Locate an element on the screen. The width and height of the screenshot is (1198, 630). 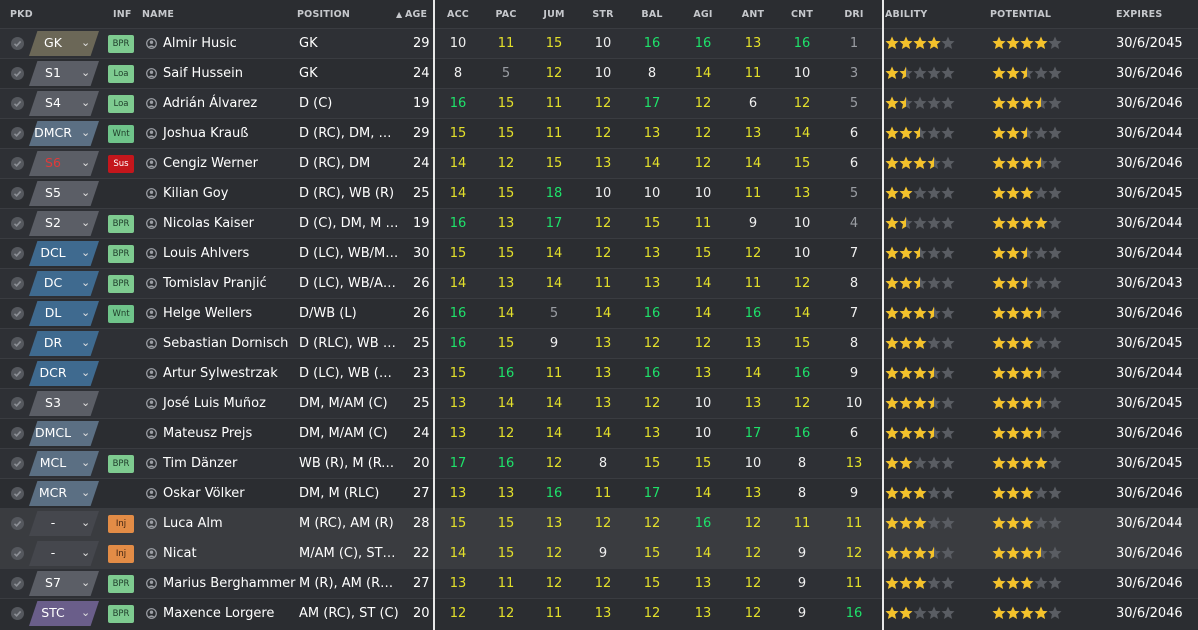
col-header-acc: ACC is located at coordinates (458, 14).